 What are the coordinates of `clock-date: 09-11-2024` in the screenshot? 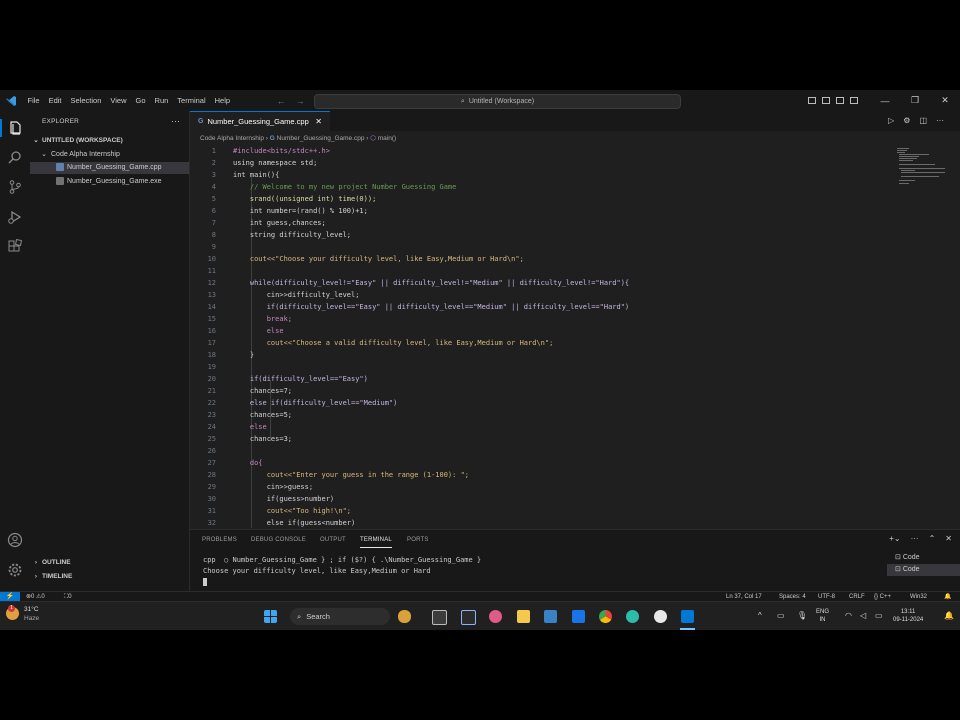 It's located at (908, 620).